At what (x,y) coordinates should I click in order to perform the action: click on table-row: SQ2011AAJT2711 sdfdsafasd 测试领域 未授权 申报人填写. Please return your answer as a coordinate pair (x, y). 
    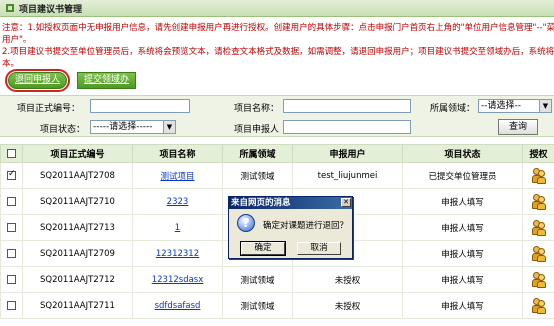
    Looking at the image, I should click on (277, 305).